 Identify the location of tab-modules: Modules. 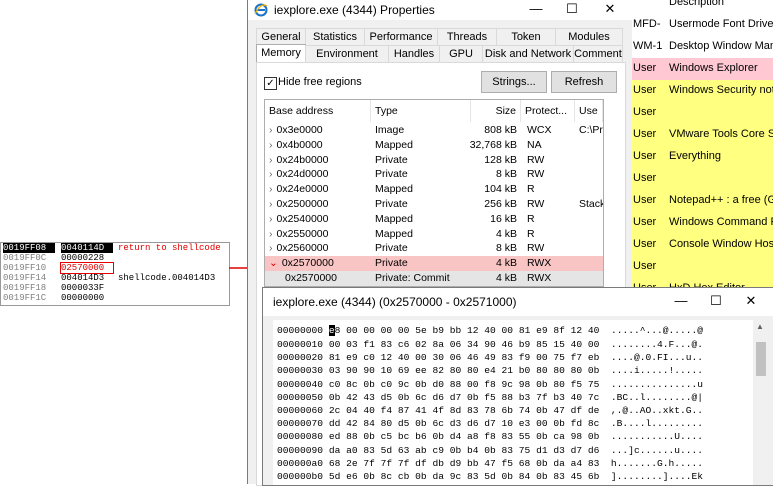
(589, 37).